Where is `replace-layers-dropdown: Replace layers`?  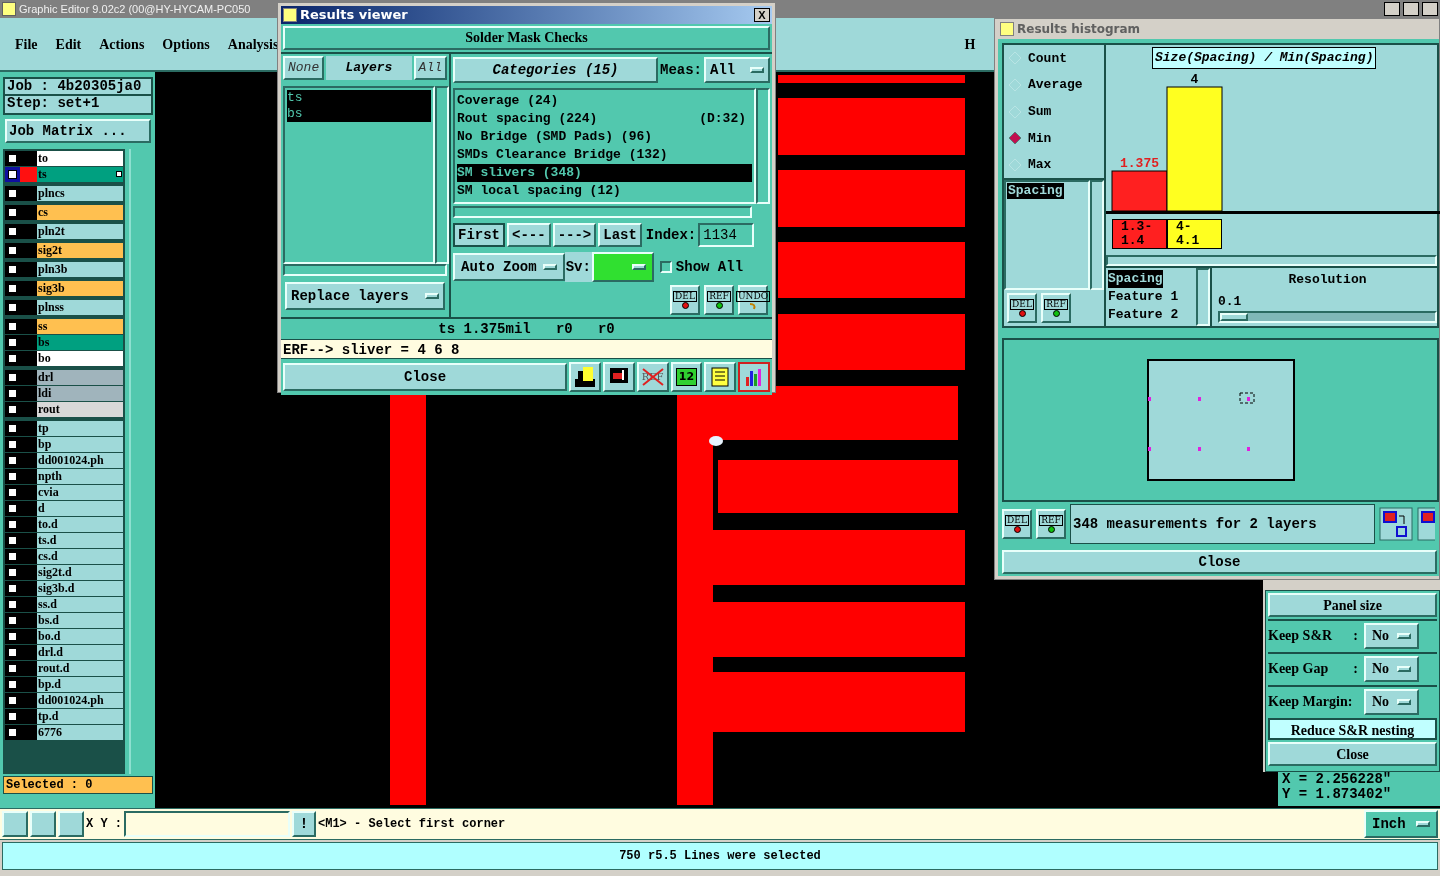 replace-layers-dropdown: Replace layers is located at coordinates (365, 296).